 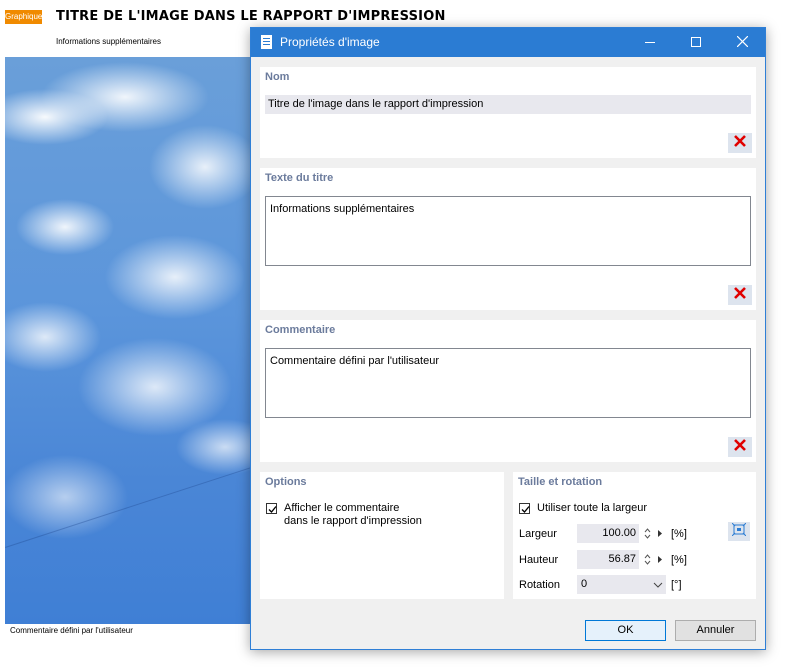 I want to click on minimize-icon, so click(x=650, y=43).